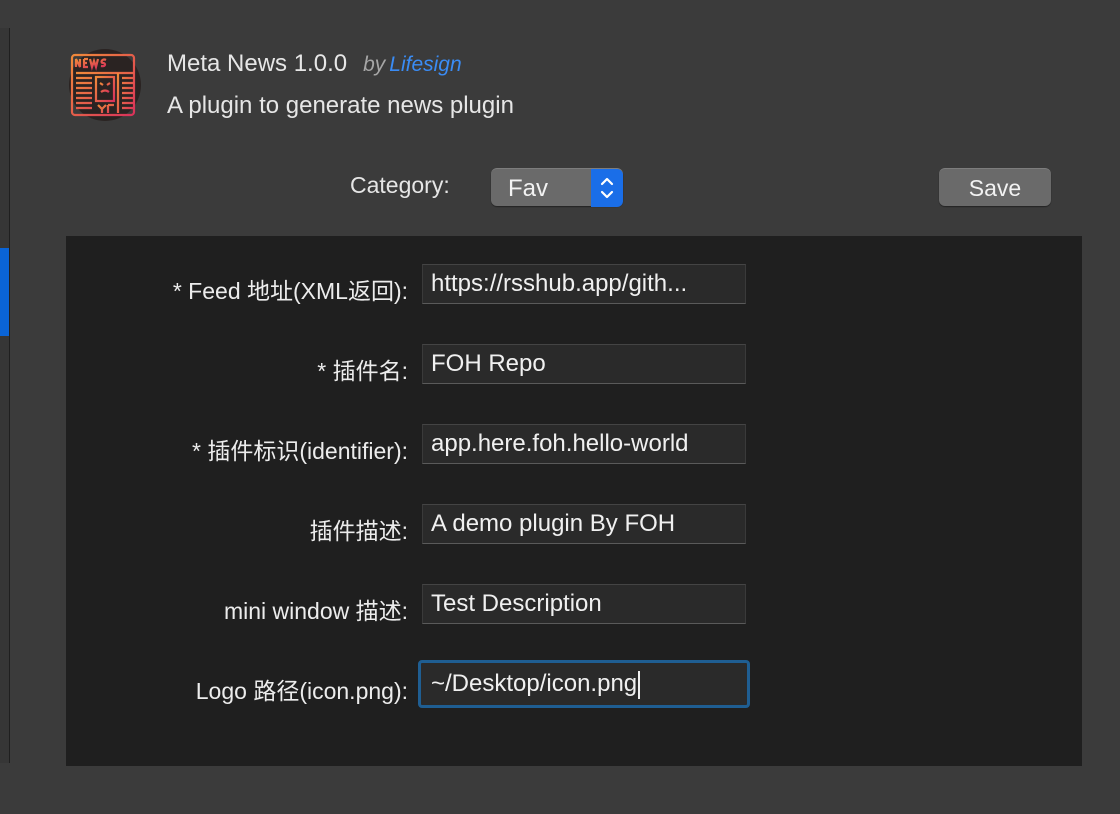  I want to click on plugin-name-label: * 插件名:, so click(362, 371).